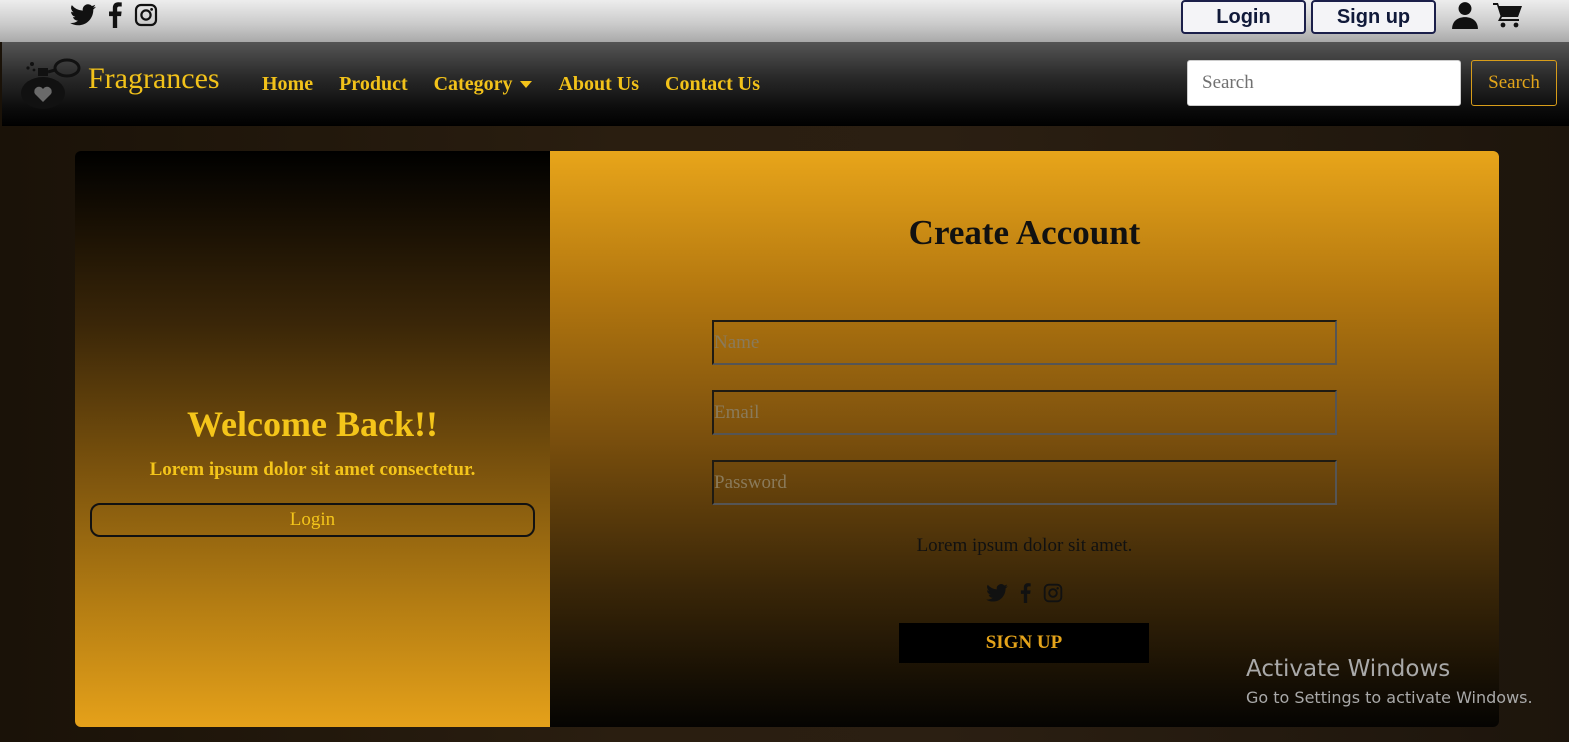 This screenshot has height=742, width=1569. What do you see at coordinates (312, 424) in the screenshot?
I see `welcome-title: Welcome Back!!` at bounding box center [312, 424].